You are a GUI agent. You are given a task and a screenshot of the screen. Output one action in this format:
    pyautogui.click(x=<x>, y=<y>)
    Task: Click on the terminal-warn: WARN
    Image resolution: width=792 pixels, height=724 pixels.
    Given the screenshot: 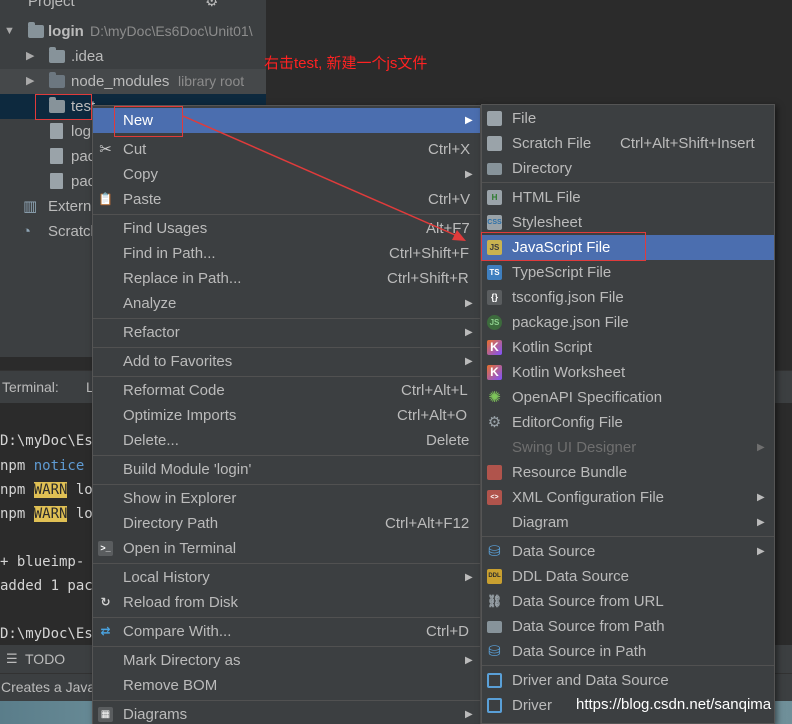 What is the action you would take?
    pyautogui.click(x=50, y=490)
    